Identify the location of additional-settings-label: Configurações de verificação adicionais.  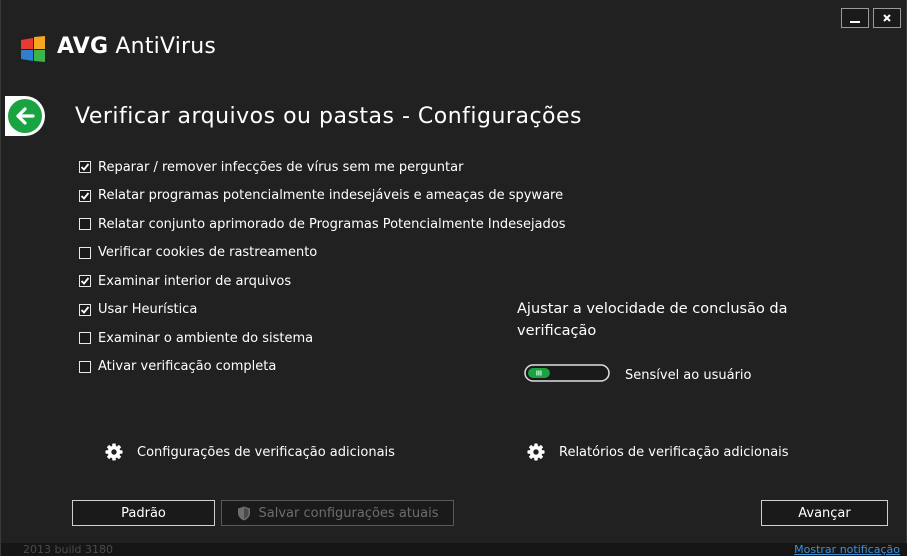
(266, 452).